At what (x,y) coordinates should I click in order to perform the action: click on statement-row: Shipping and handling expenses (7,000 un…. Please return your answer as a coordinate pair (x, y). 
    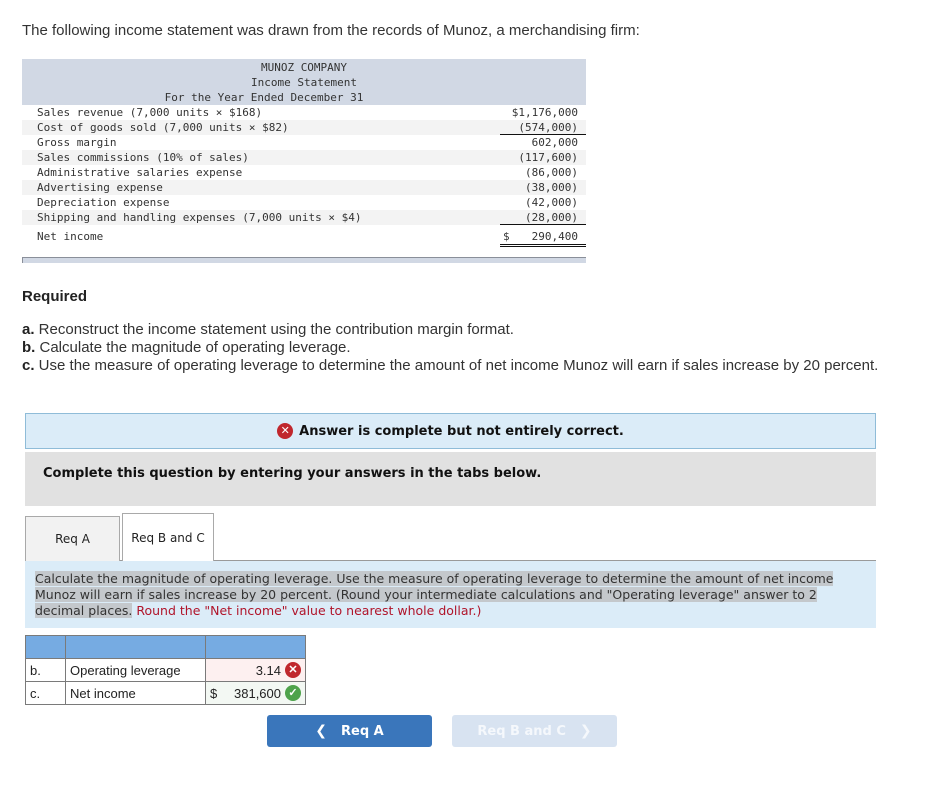
    Looking at the image, I should click on (304, 217).